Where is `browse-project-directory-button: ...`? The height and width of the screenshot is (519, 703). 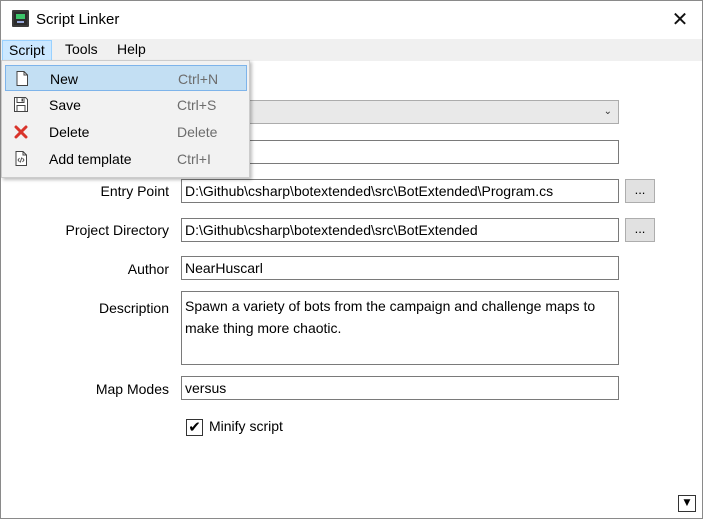
browse-project-directory-button: ... is located at coordinates (640, 230).